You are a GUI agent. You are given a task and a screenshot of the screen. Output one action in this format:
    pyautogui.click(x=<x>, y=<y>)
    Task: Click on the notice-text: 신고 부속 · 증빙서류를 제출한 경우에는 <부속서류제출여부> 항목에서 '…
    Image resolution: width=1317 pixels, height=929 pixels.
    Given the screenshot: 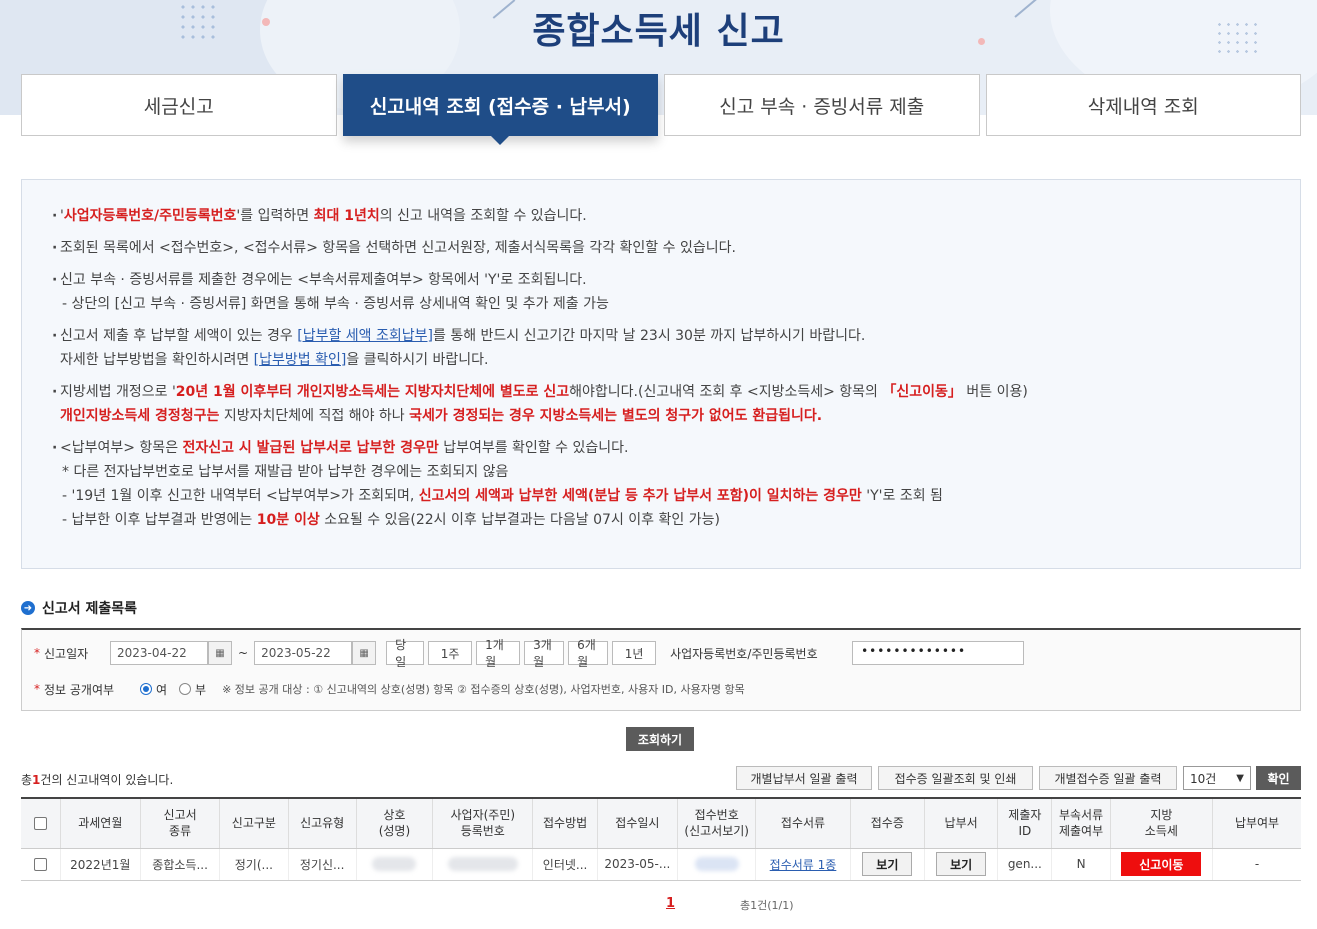 What is the action you would take?
    pyautogui.click(x=323, y=280)
    